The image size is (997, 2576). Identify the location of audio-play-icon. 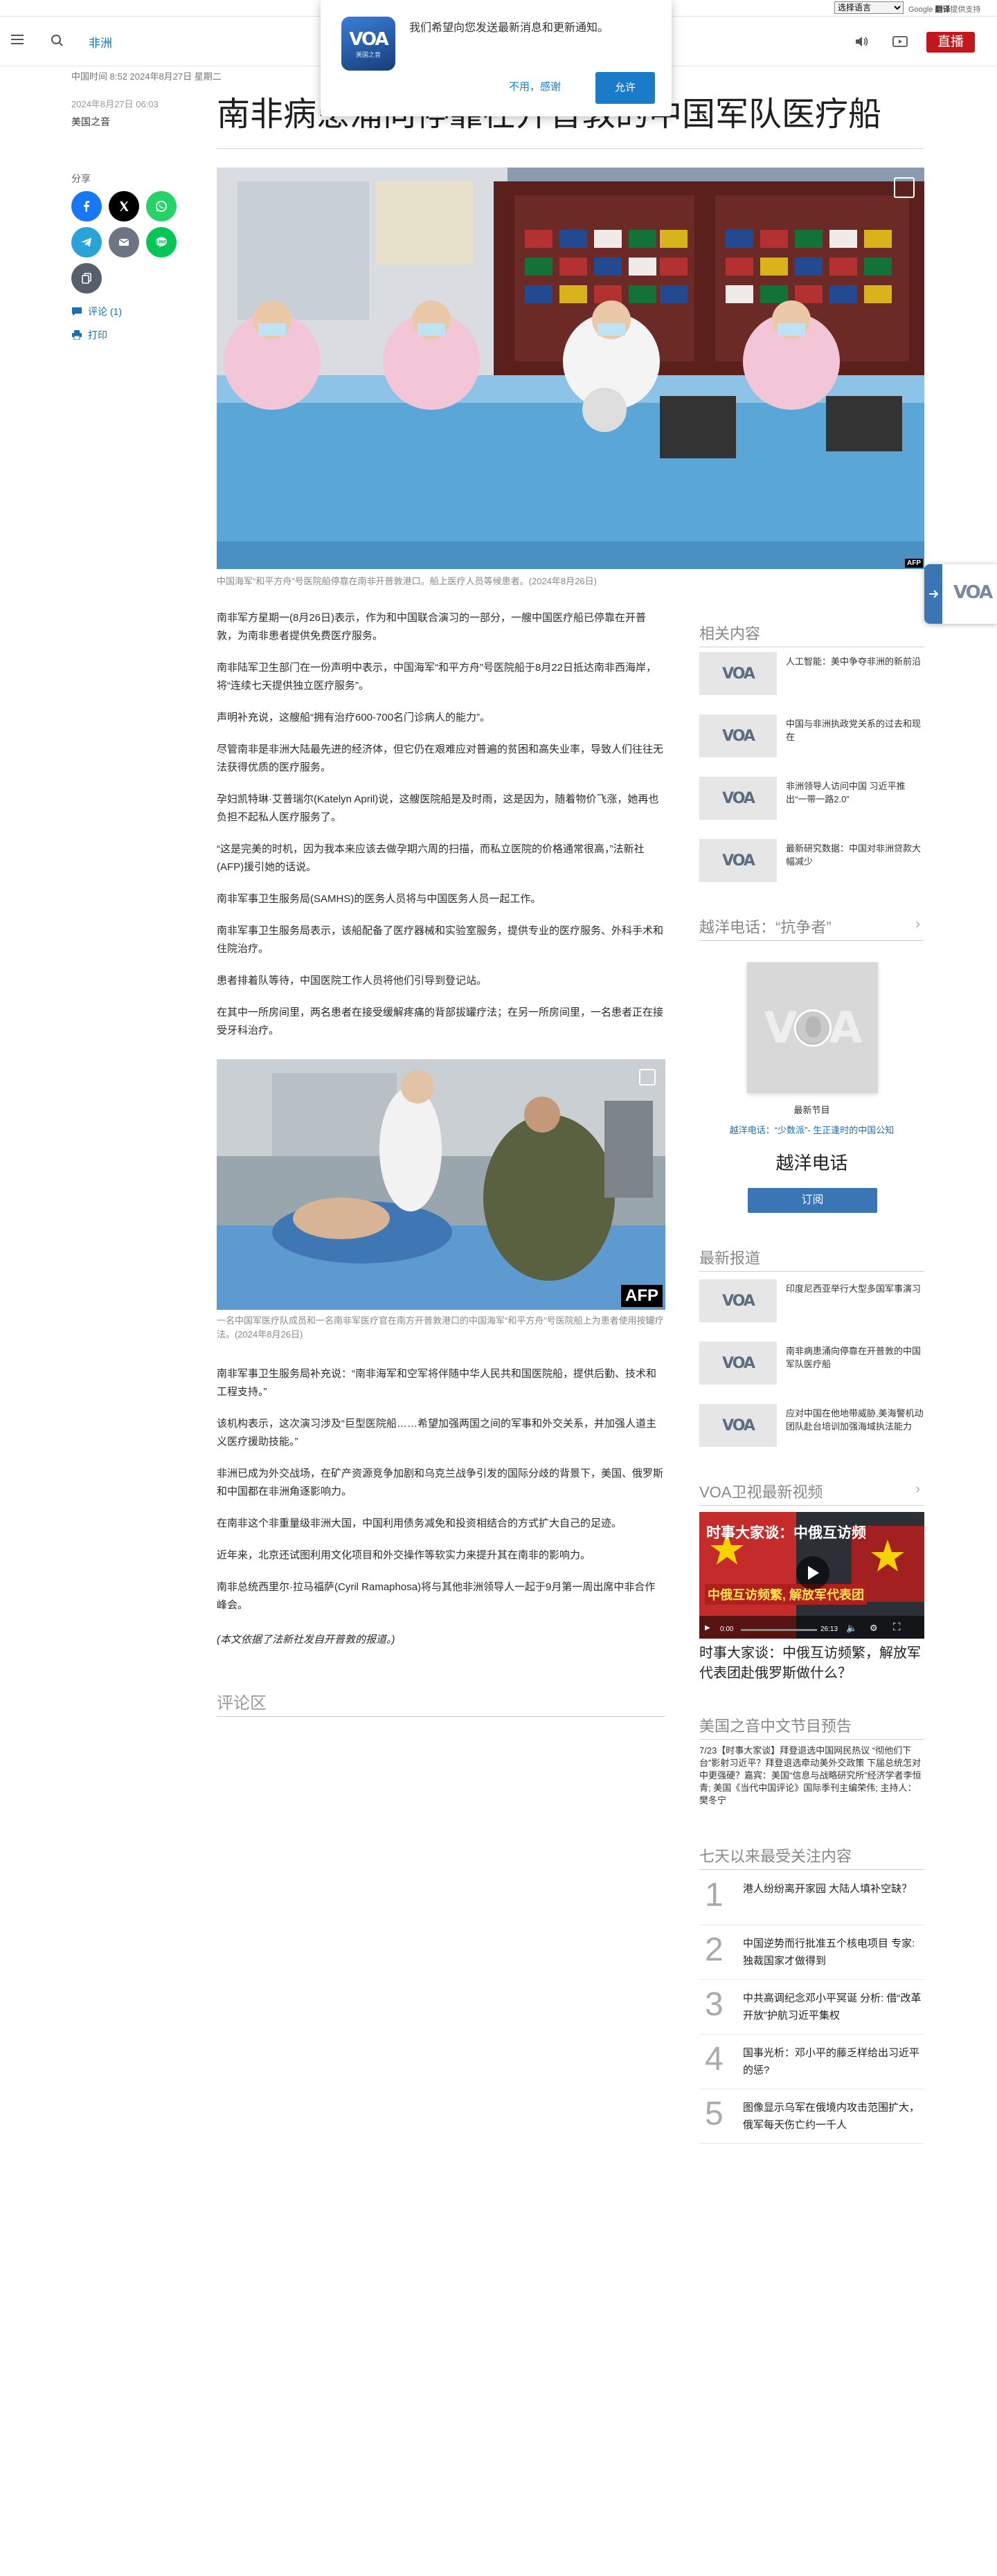
(813, 1028).